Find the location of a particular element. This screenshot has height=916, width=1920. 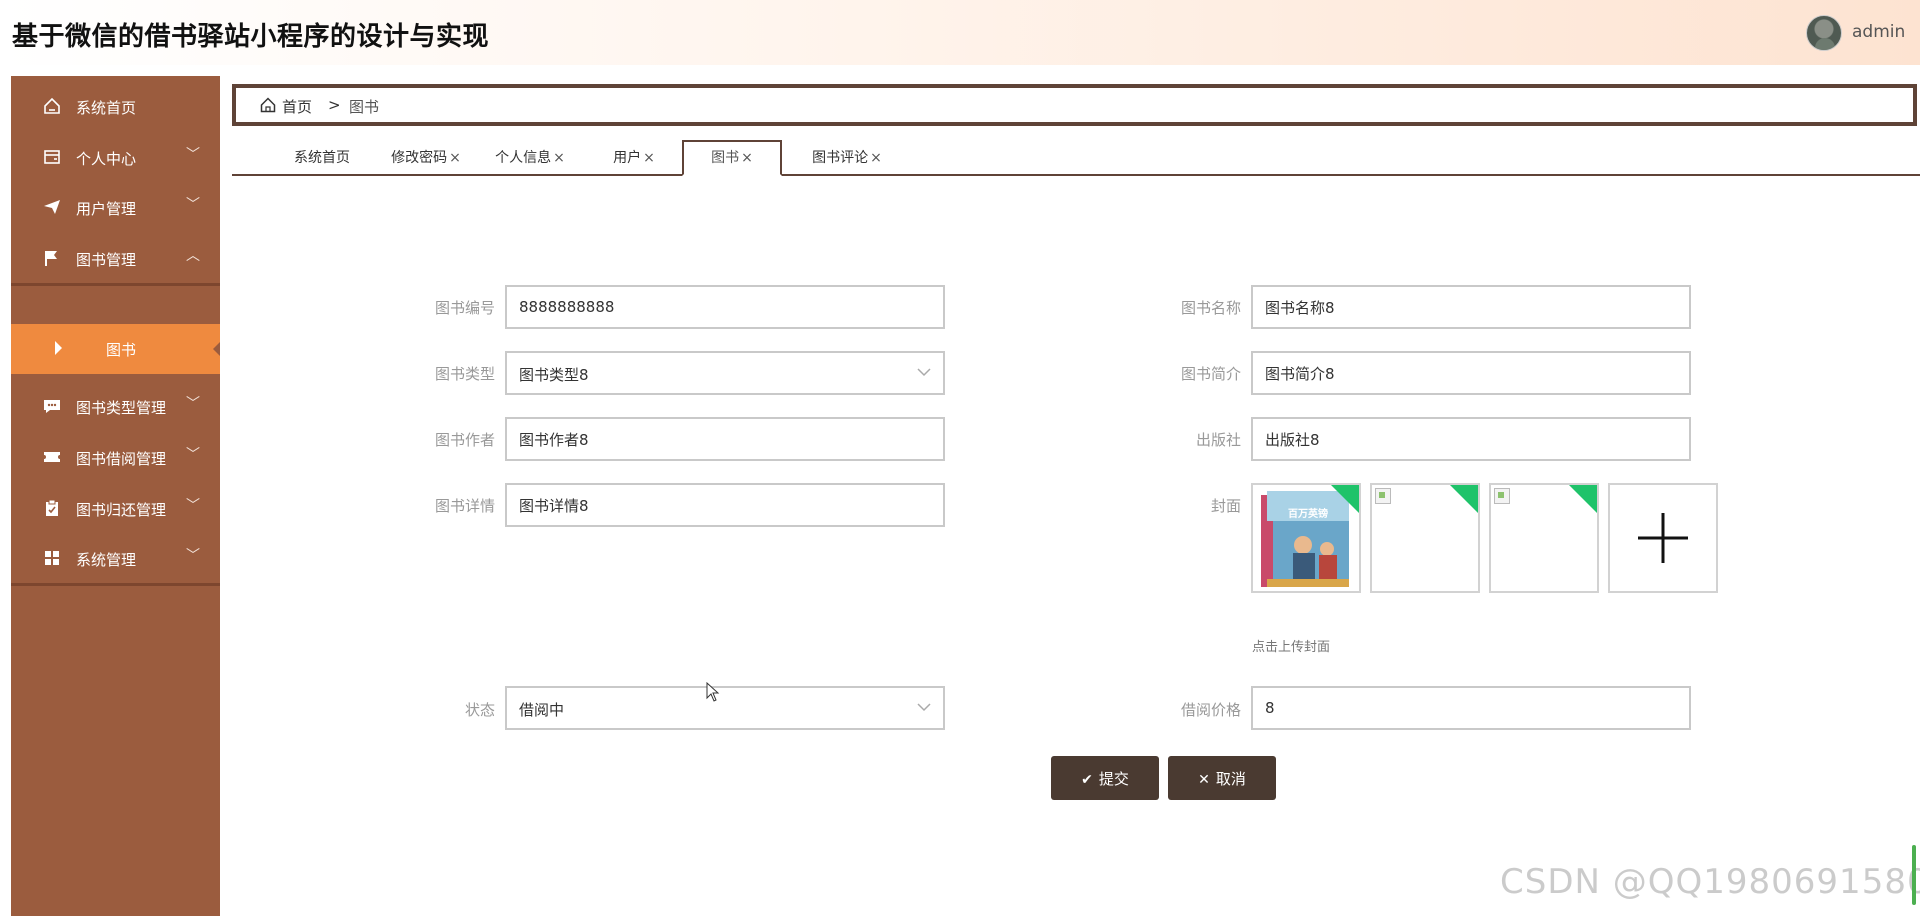

tab-label: 个人信息 is located at coordinates (523, 158).